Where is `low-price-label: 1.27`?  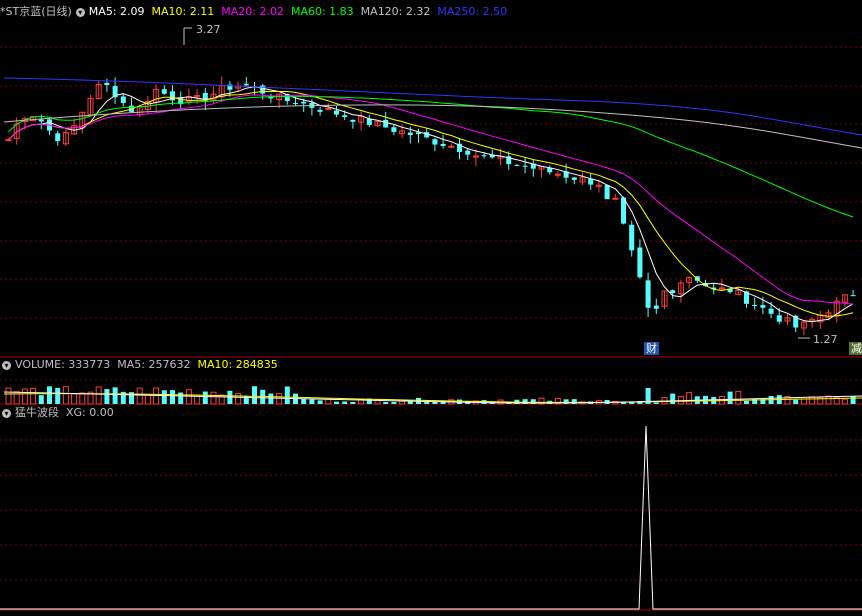
low-price-label: 1.27 is located at coordinates (825, 339).